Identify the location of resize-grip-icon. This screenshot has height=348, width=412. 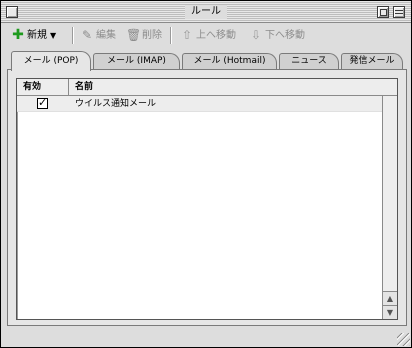
(403, 339).